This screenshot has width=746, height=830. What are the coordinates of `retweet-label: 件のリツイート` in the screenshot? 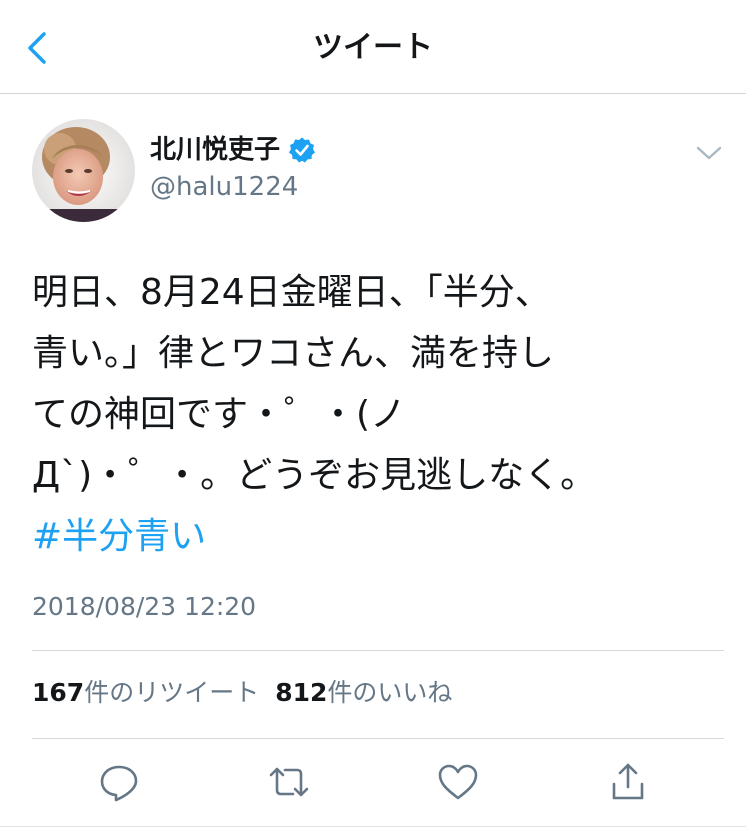 It's located at (171, 692).